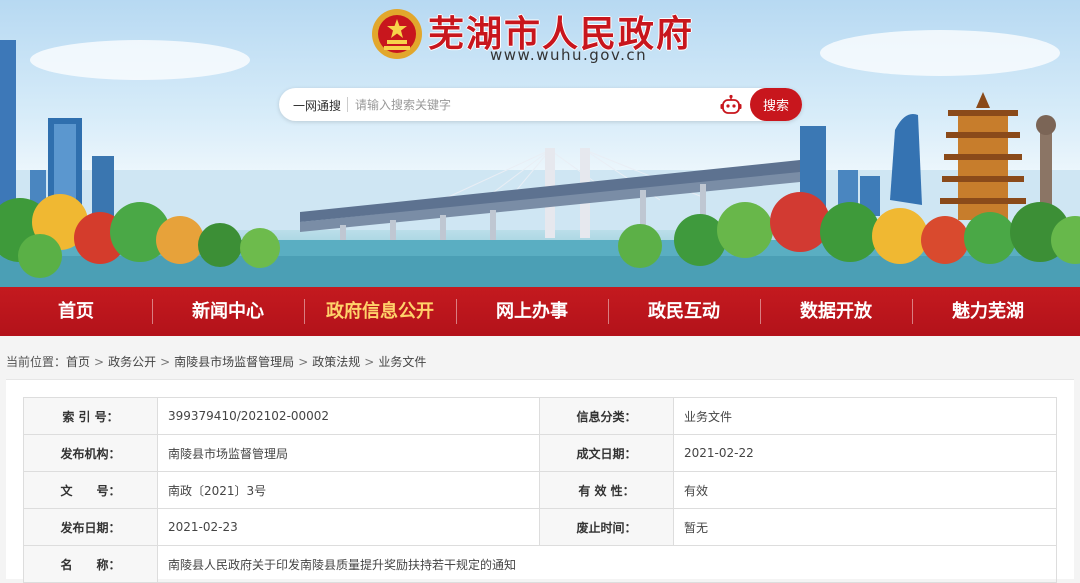 The height and width of the screenshot is (583, 1080). I want to click on document-name-value: 南陵县人民政府关于印发南陵县质量提升奖励扶持若干规定的通知, so click(607, 564).